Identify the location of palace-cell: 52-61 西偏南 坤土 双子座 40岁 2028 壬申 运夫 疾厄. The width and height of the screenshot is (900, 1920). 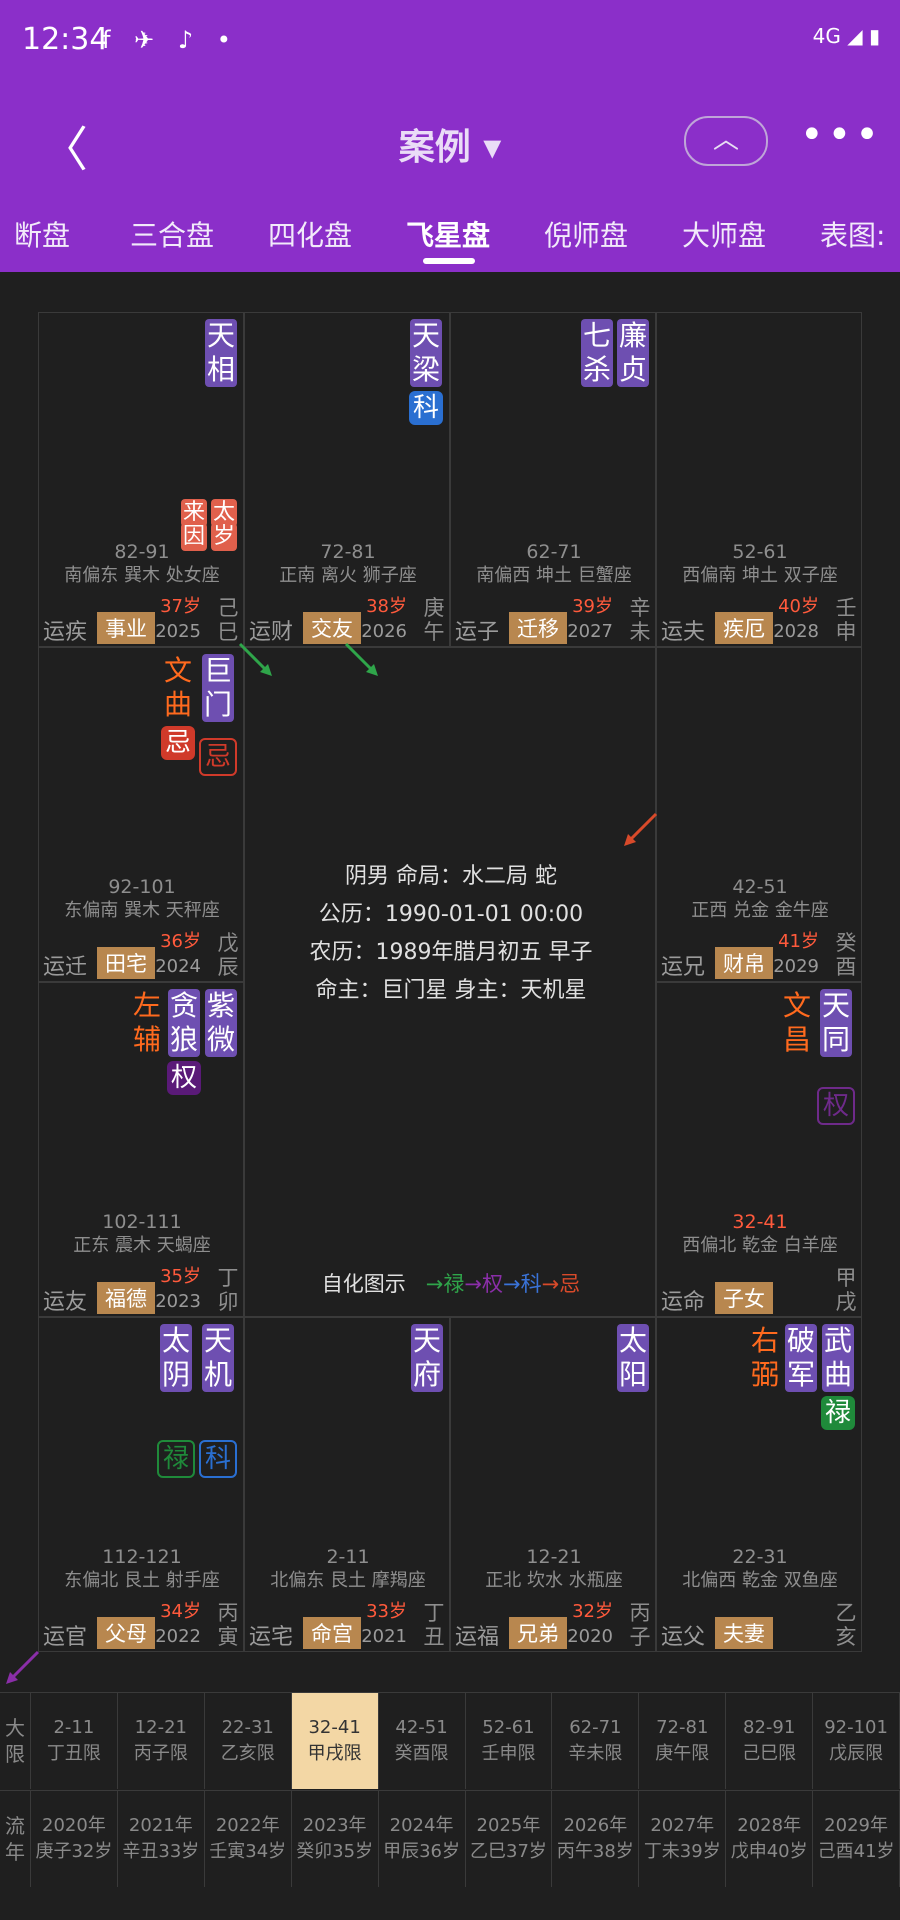
(759, 479).